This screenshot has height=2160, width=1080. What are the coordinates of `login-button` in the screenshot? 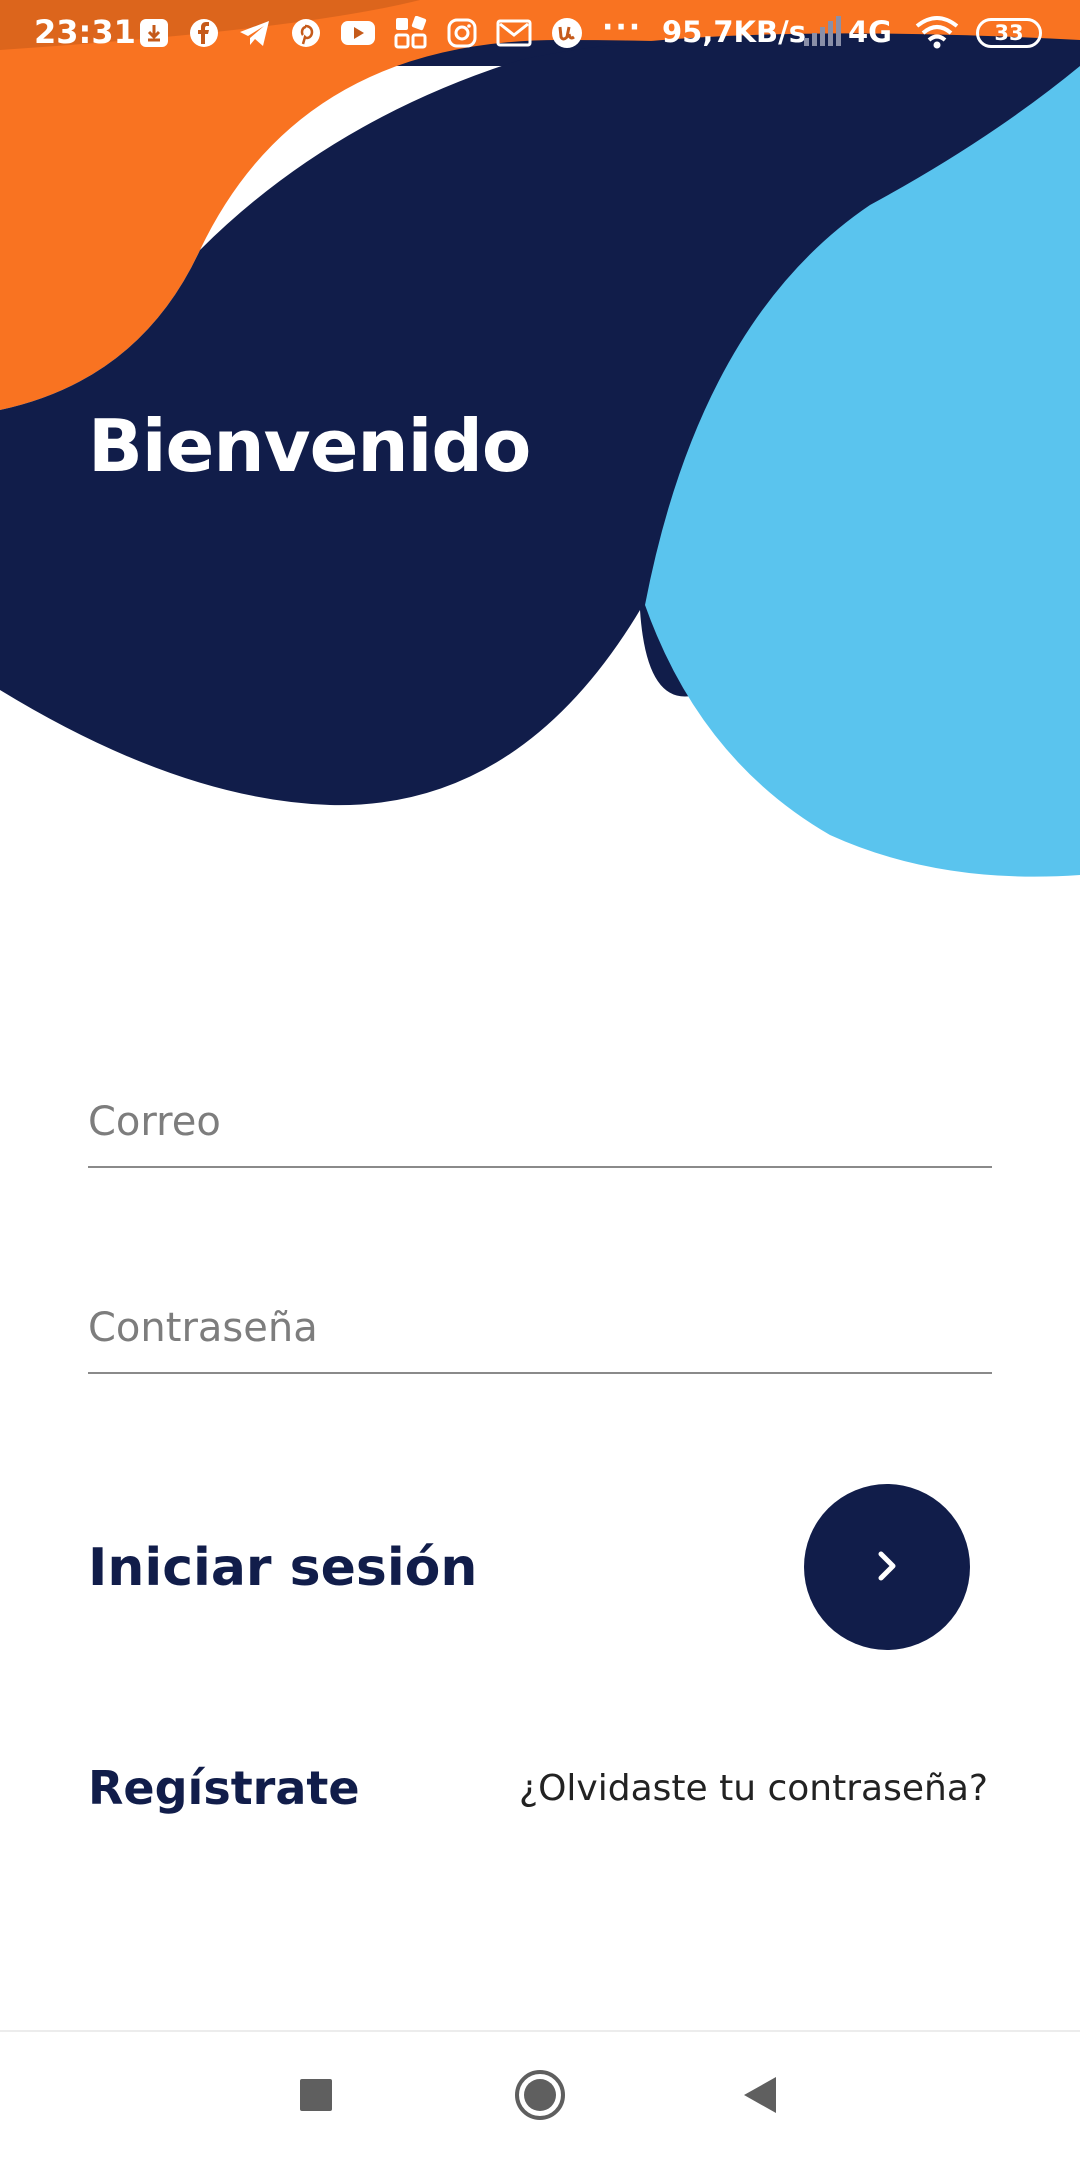 It's located at (887, 1567).